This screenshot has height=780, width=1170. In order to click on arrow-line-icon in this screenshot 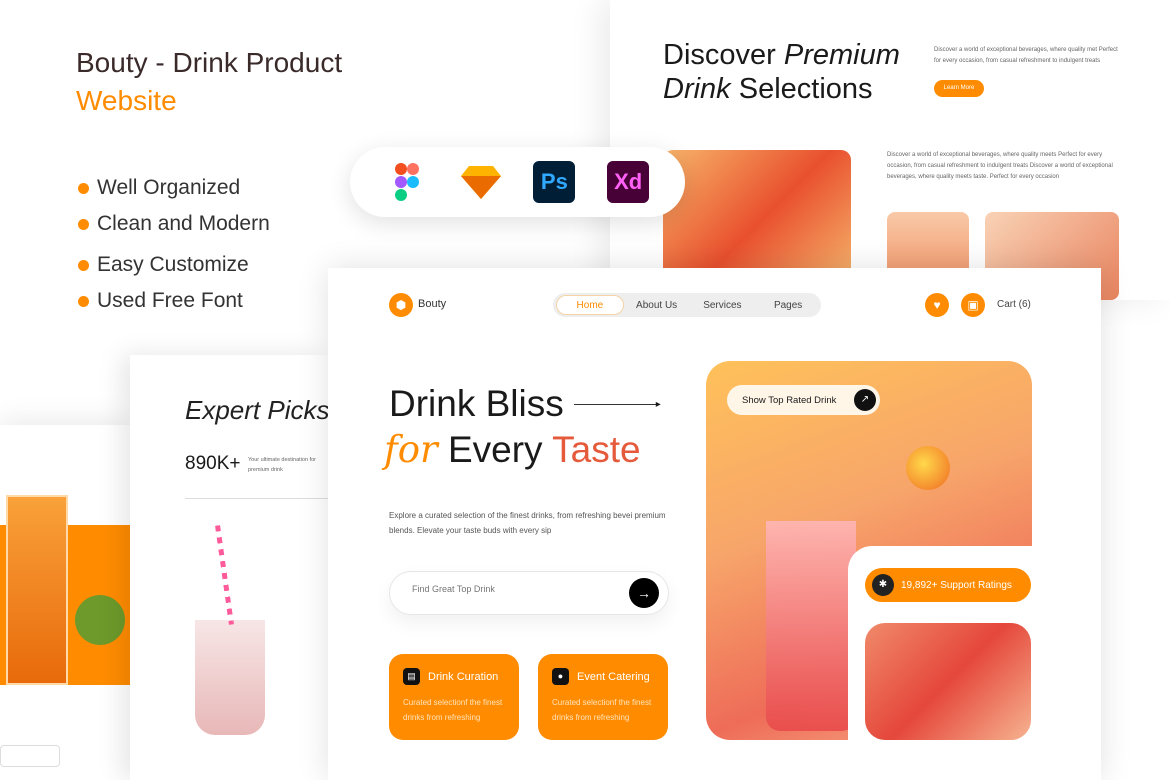, I will do `click(614, 404)`.